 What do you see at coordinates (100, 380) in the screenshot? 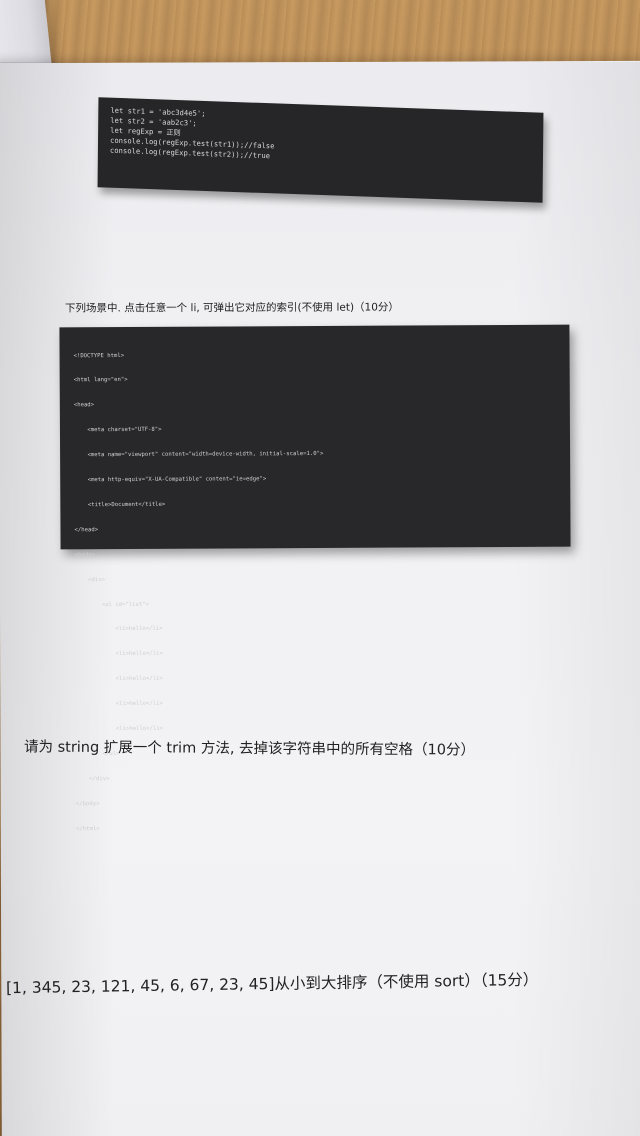
I see `code-line: <html lang="en">` at bounding box center [100, 380].